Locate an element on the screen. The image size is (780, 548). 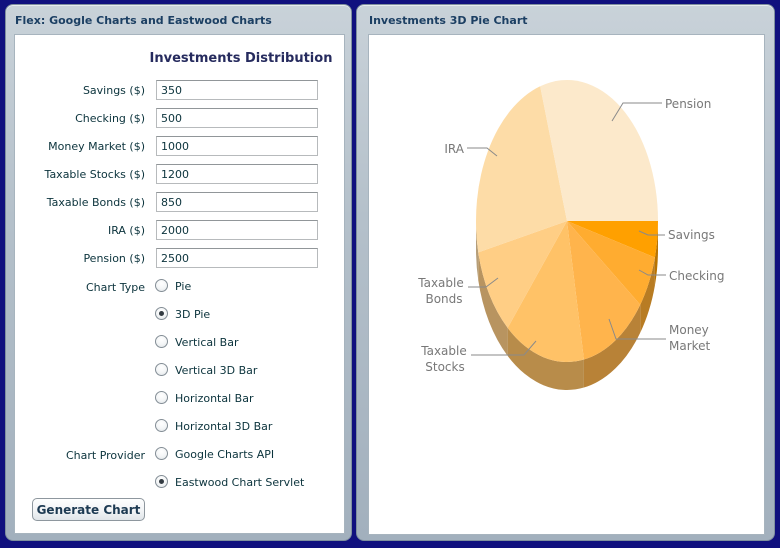
horizontal-bar-radio-label: Horizontal Bar is located at coordinates (214, 398).